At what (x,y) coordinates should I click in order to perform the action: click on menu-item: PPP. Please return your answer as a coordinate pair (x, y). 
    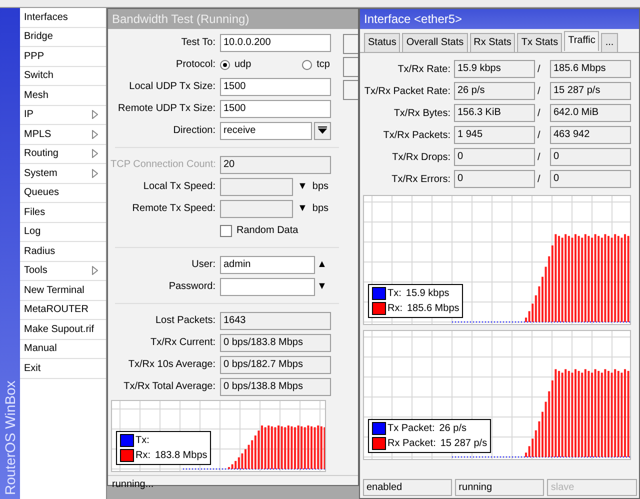
    Looking at the image, I should click on (63, 56).